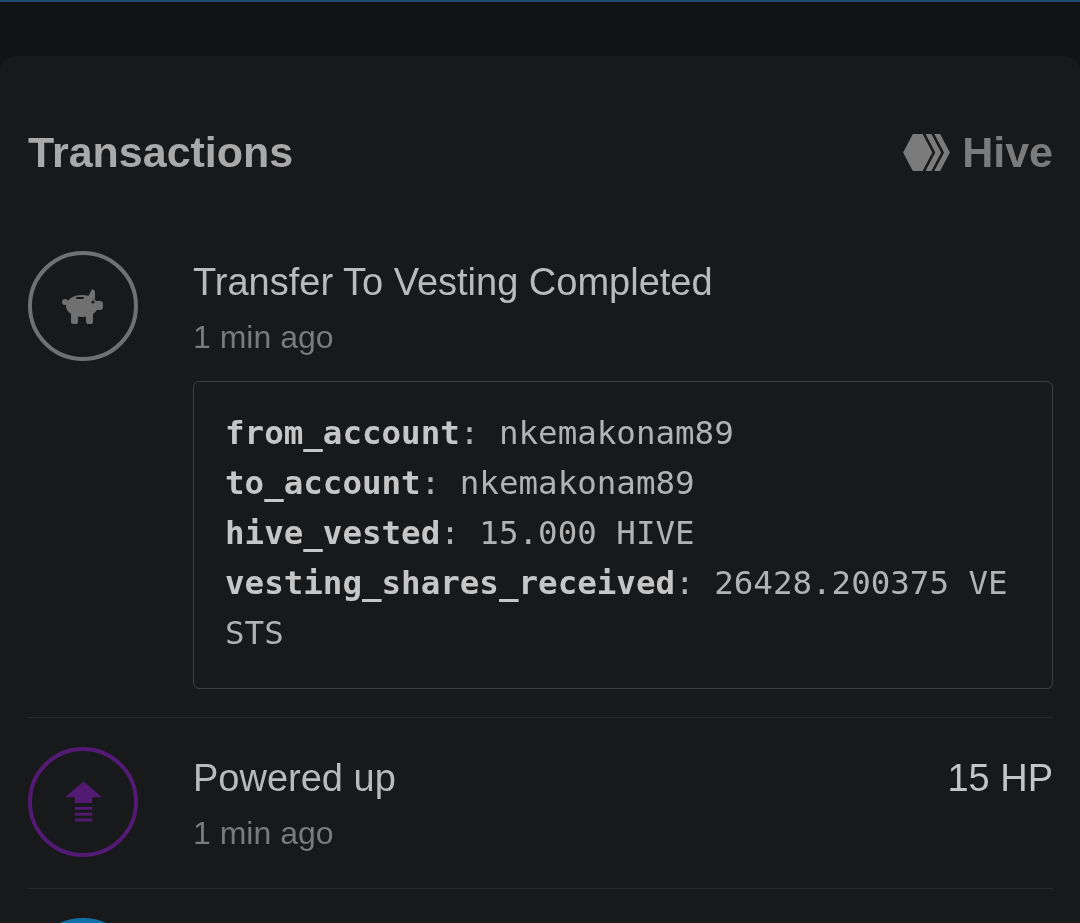 This screenshot has height=923, width=1080. Describe the element at coordinates (460, 533) in the screenshot. I see `detail-line: hive_vested: 15.000 HIVE` at that location.